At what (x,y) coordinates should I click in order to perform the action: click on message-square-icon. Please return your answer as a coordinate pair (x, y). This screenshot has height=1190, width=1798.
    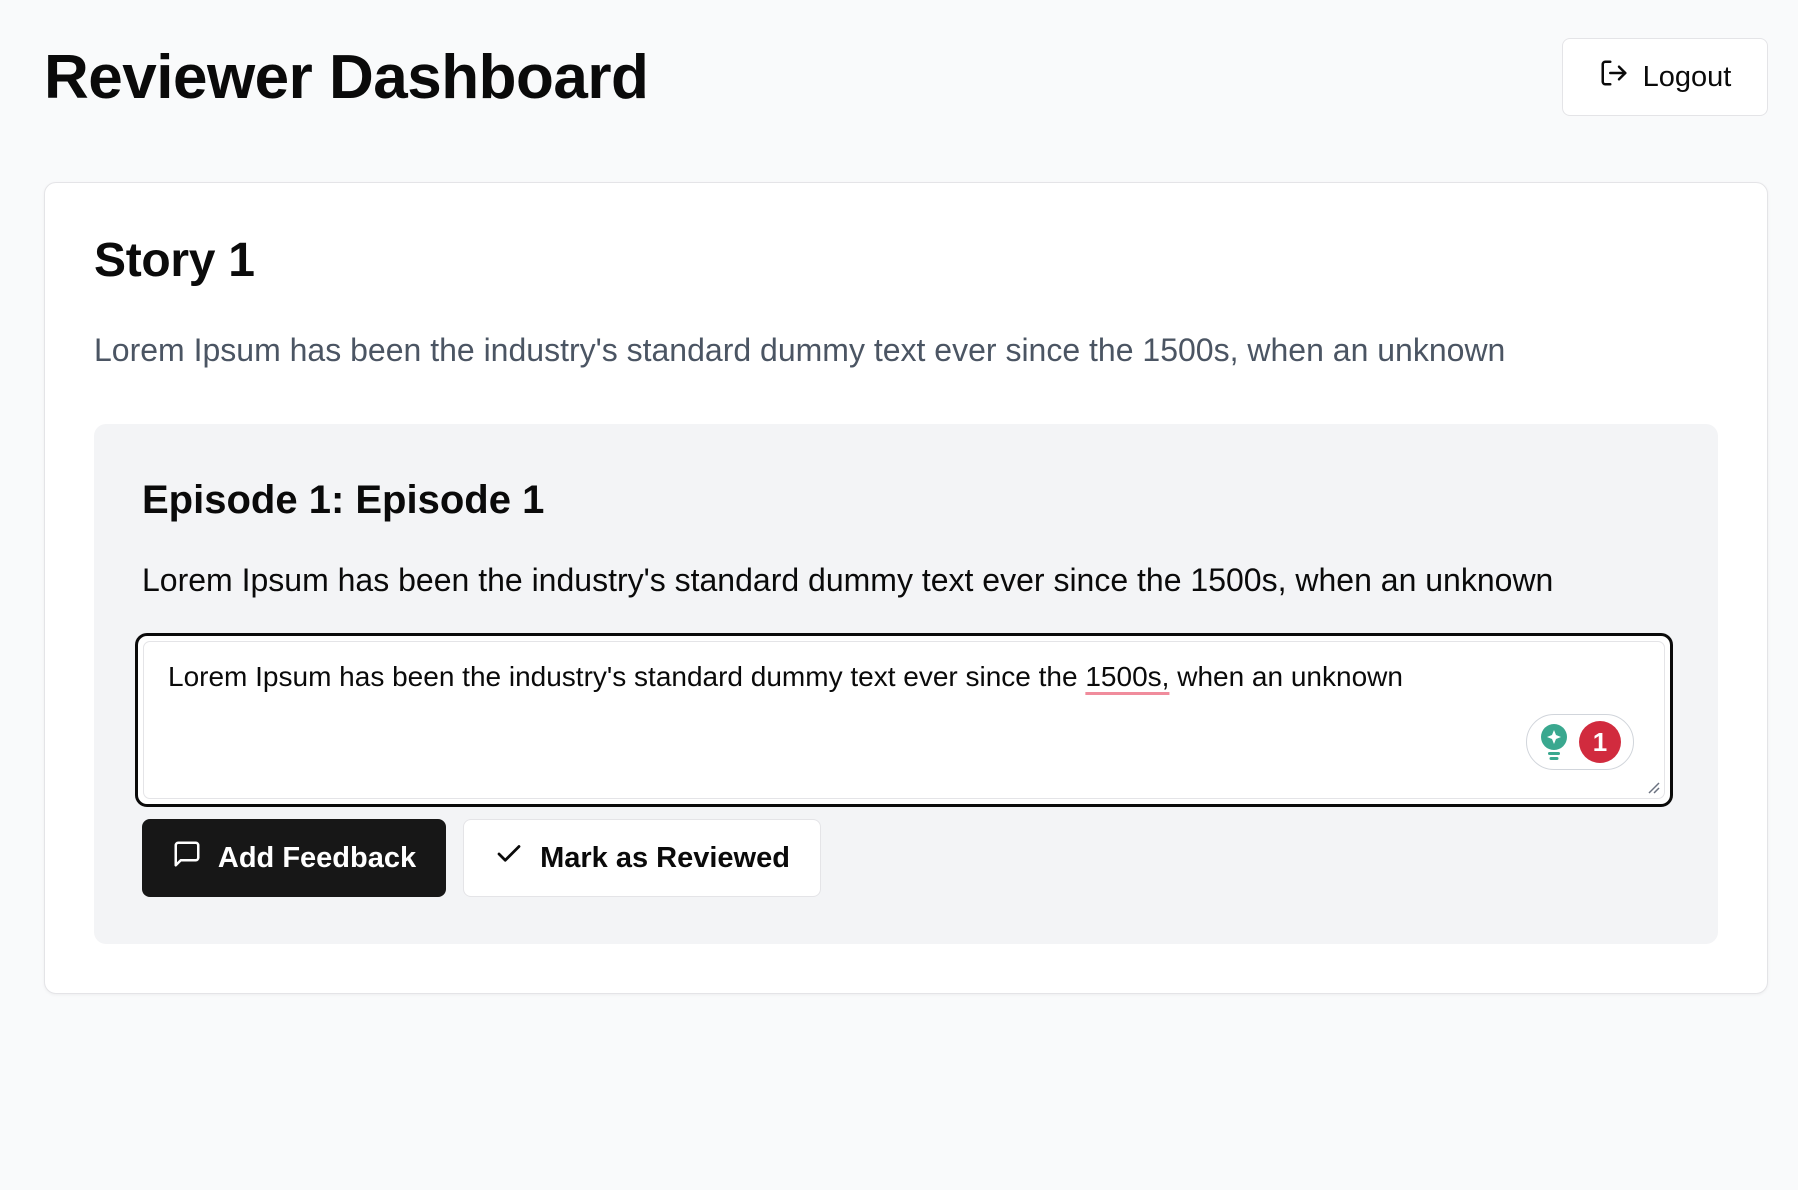
    Looking at the image, I should click on (187, 858).